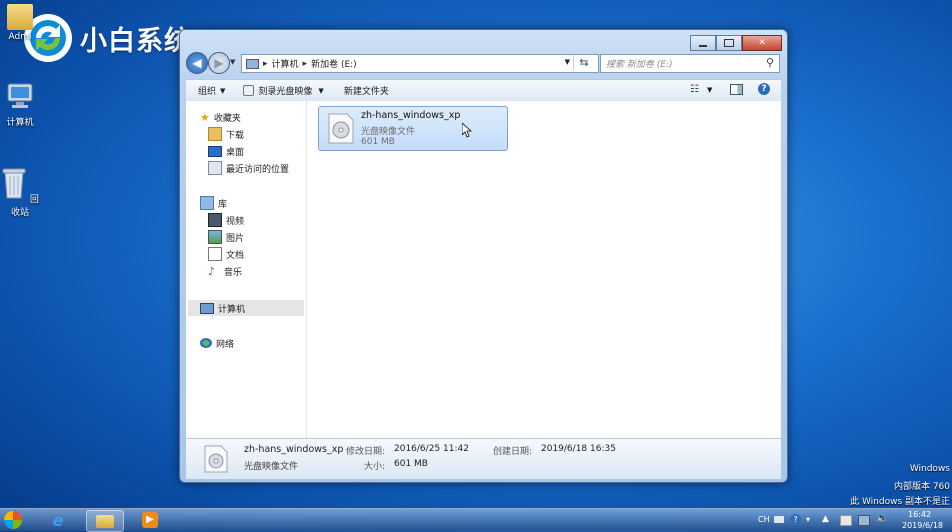 The height and width of the screenshot is (532, 952). What do you see at coordinates (215, 134) in the screenshot?
I see `download-folder-icon` at bounding box center [215, 134].